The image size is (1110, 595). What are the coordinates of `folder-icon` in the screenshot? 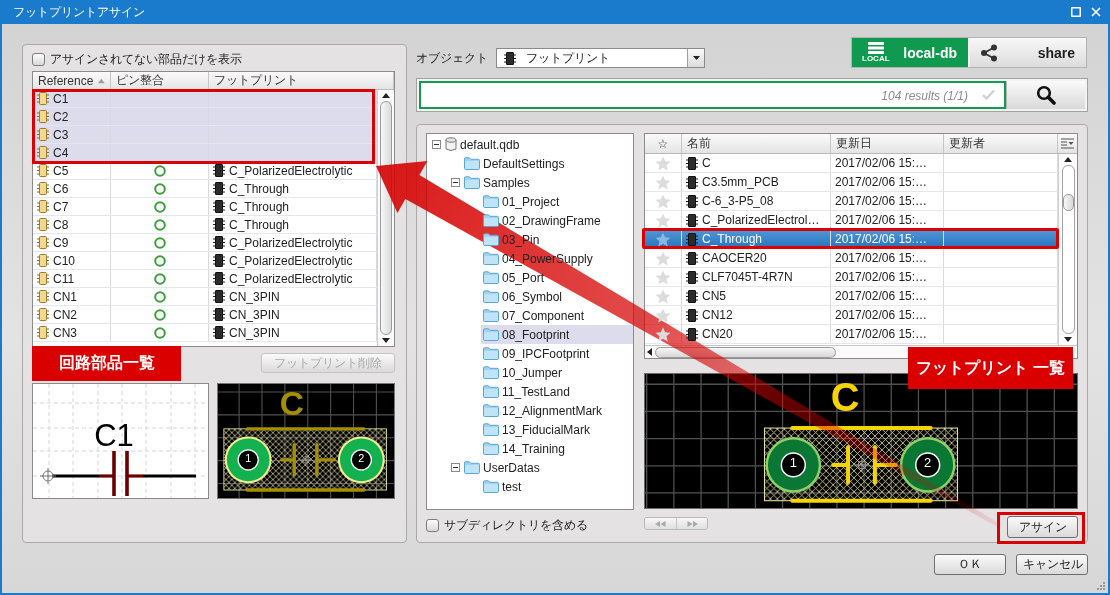 It's located at (491, 486).